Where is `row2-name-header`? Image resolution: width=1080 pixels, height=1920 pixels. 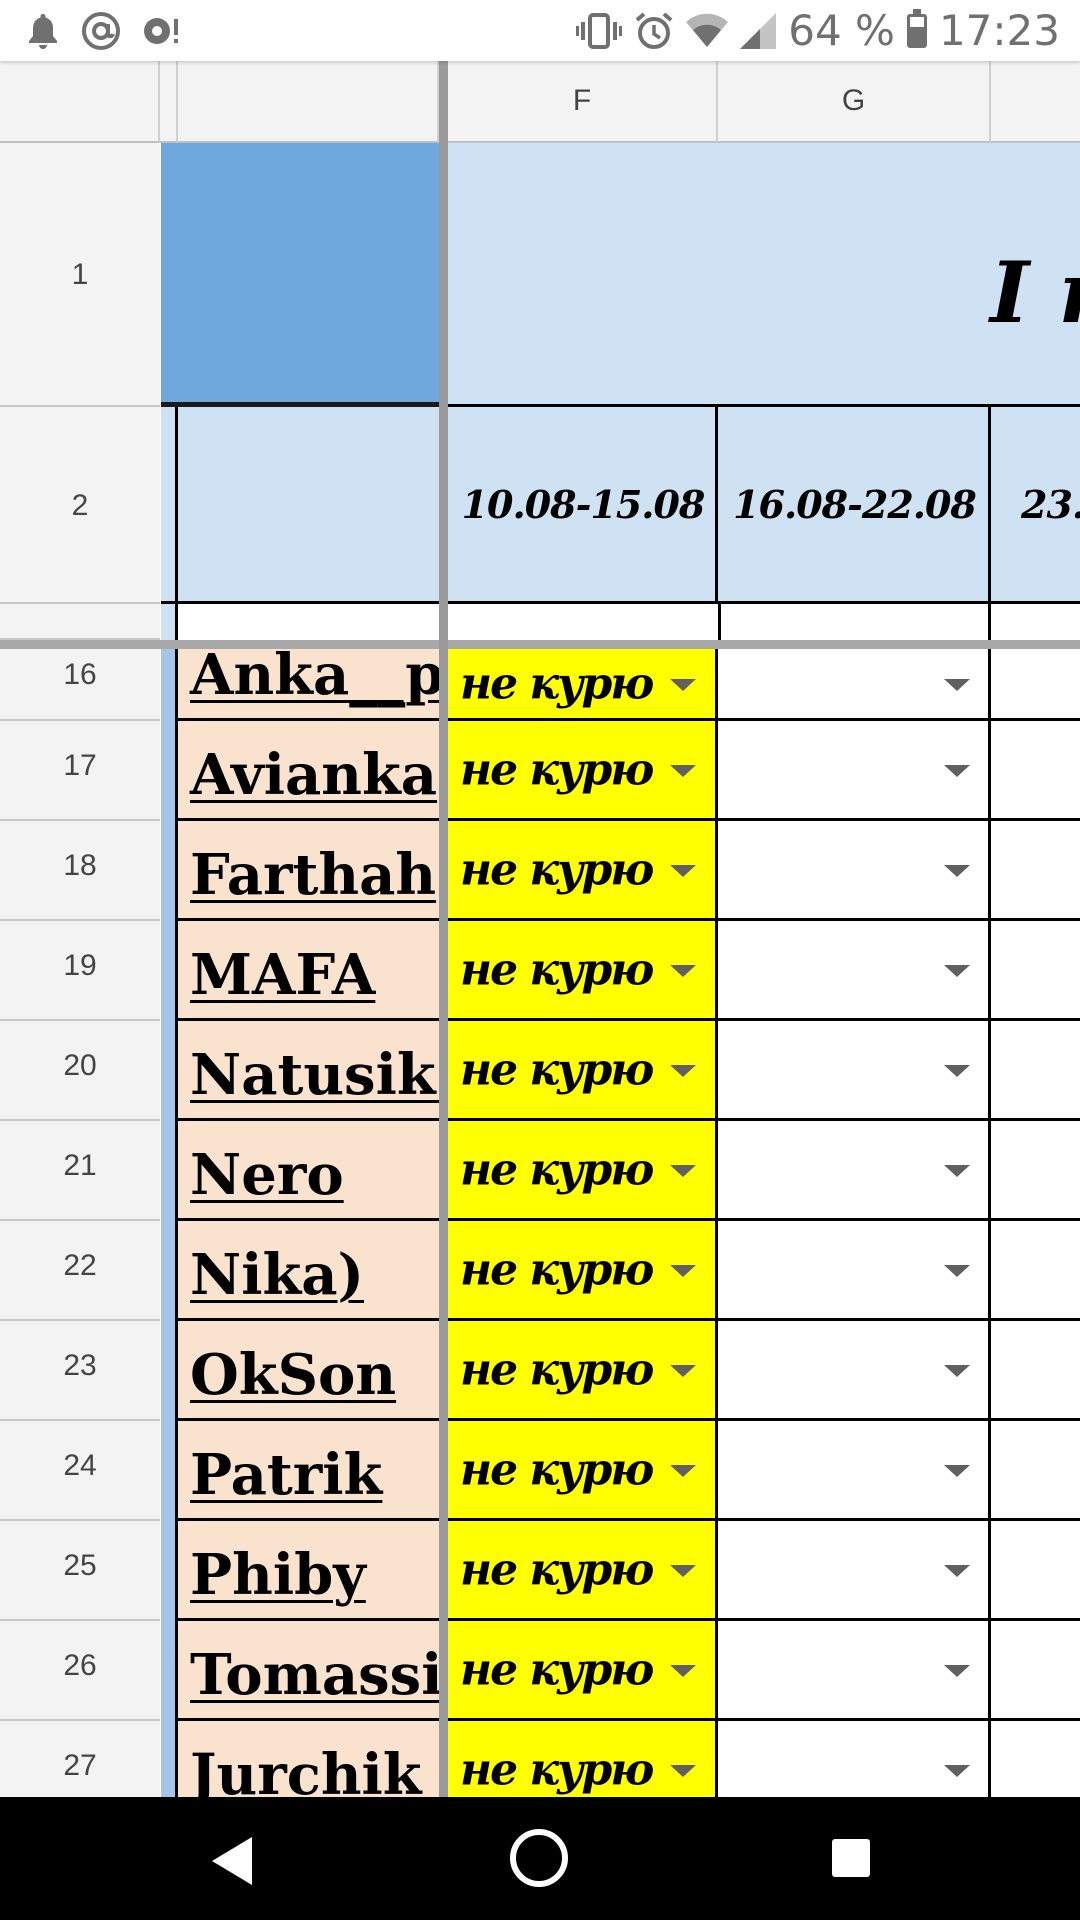
row2-name-header is located at coordinates (308, 505).